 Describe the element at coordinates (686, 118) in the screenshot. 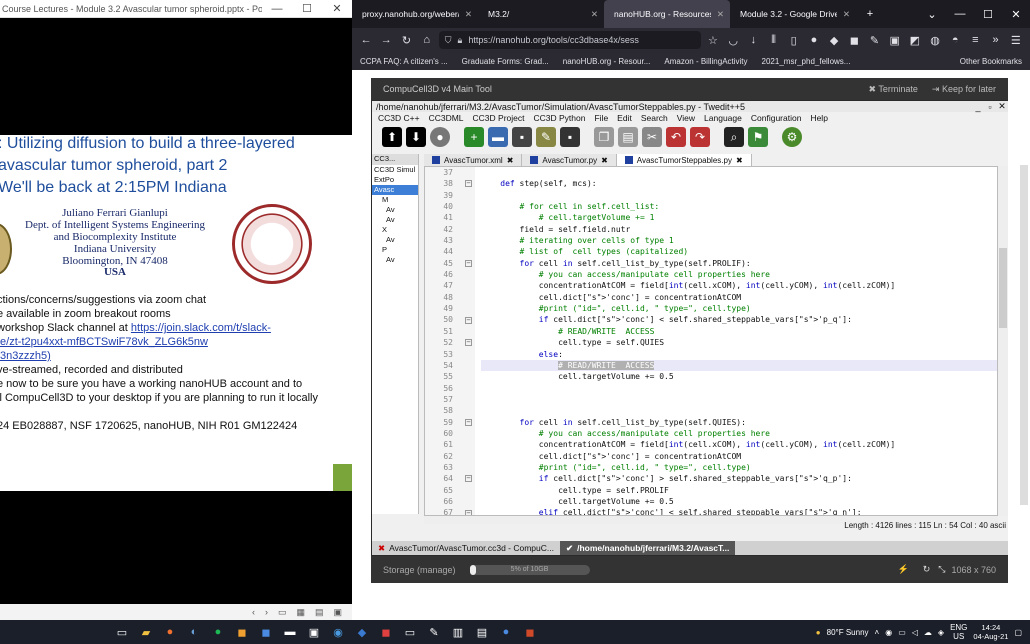

I see `menu-item: View` at that location.